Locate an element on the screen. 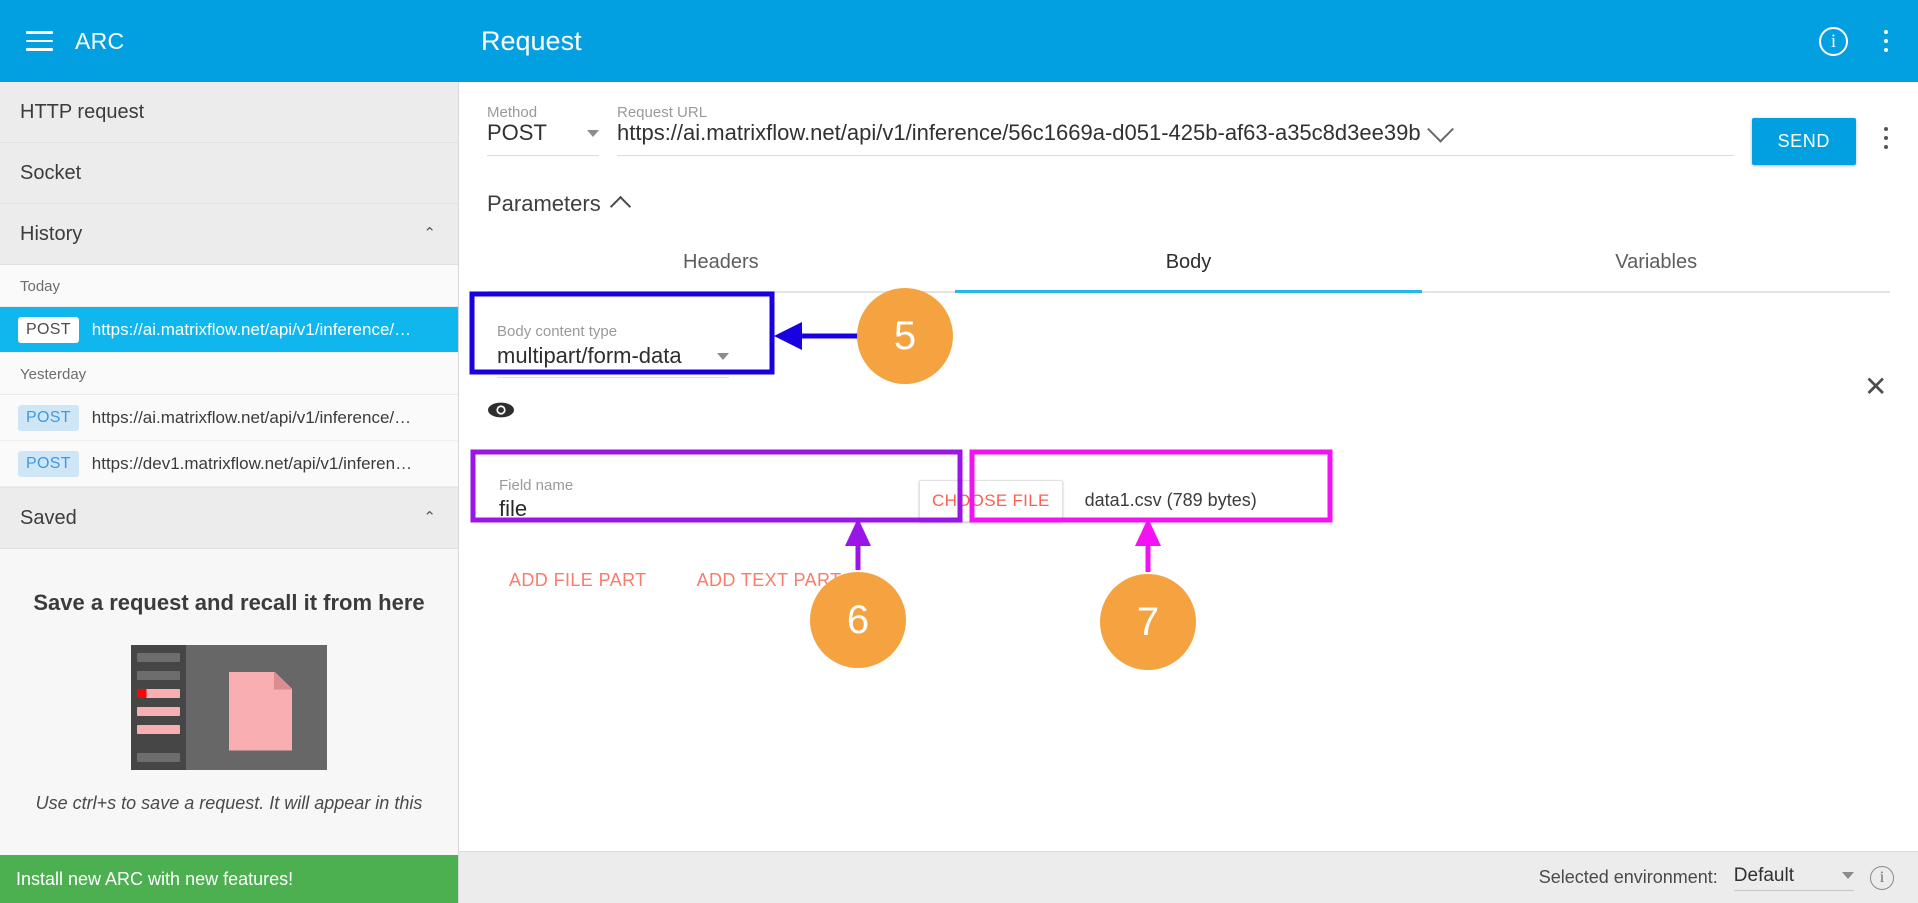 The width and height of the screenshot is (1918, 903). environment-select: Default is located at coordinates (1793, 877).